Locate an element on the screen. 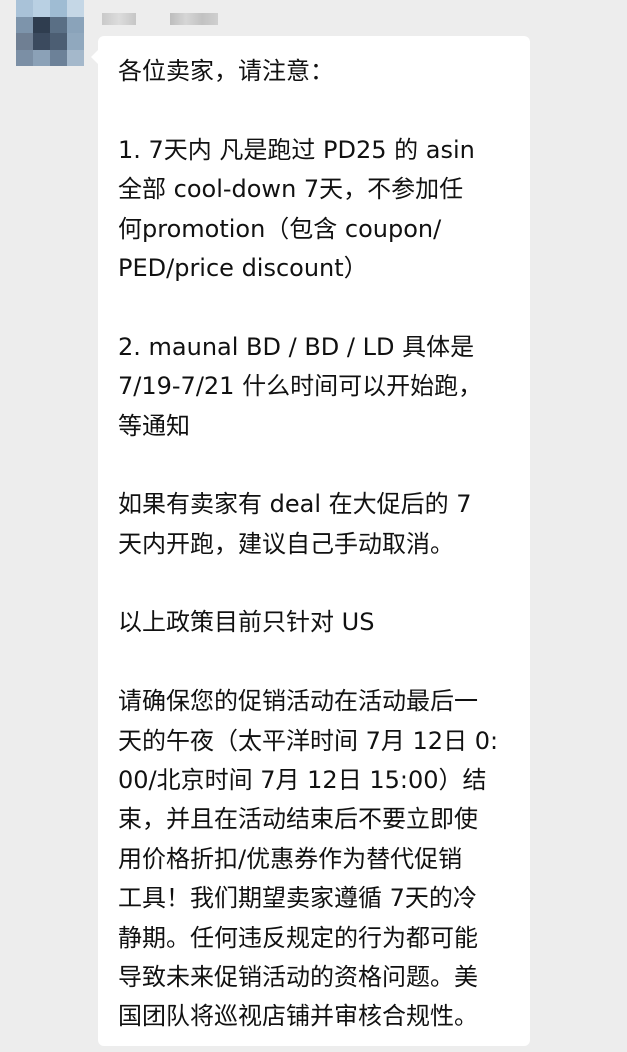 This screenshot has height=1052, width=627. message-line: 1. 7天内 凡是跑过 PD25 的 asin is located at coordinates (296, 149).